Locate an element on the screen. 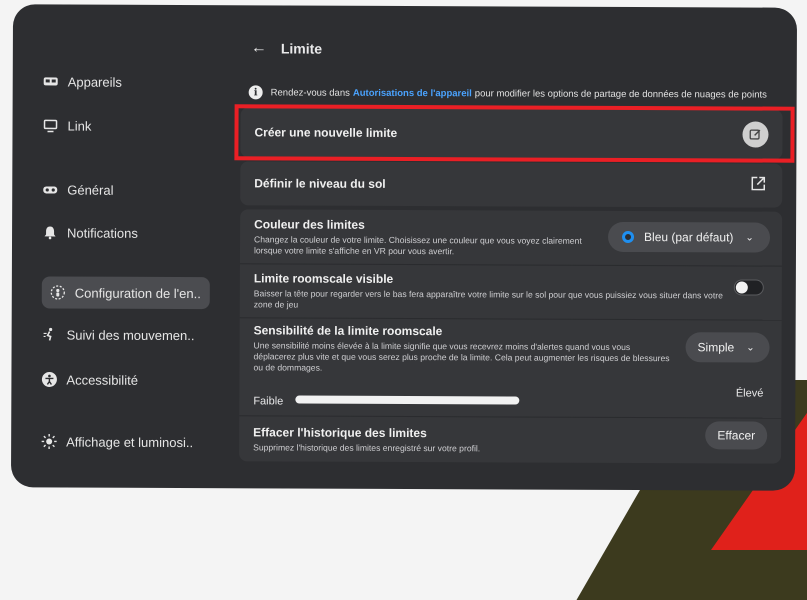 The image size is (807, 600). roomscale-visible-toggle is located at coordinates (749, 287).